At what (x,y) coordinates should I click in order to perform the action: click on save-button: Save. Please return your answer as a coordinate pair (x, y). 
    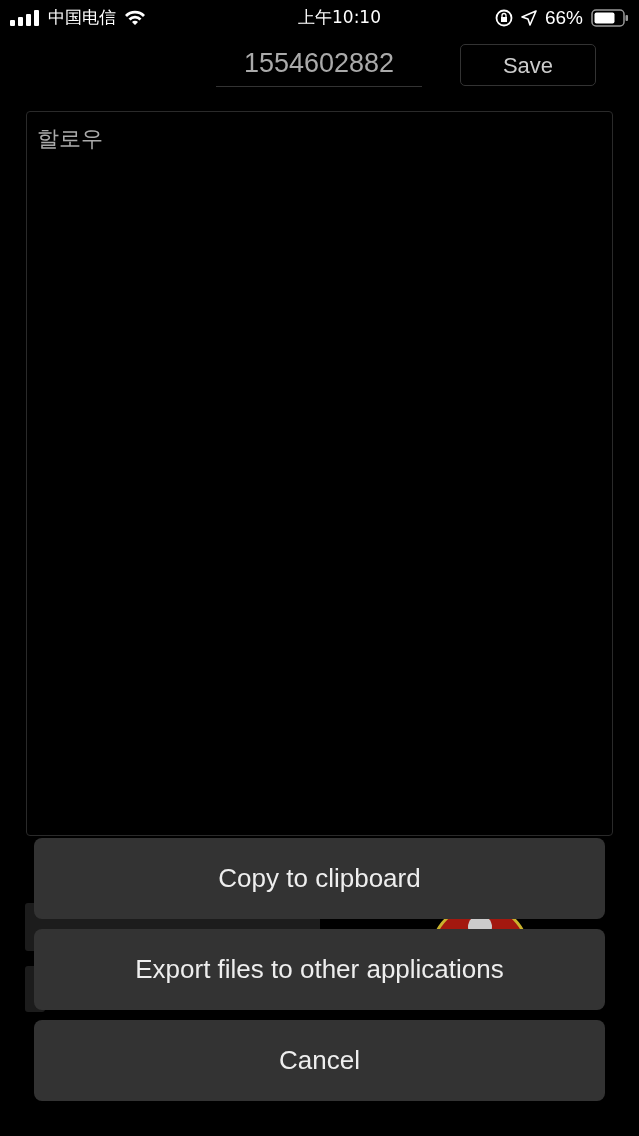
    Looking at the image, I should click on (528, 65).